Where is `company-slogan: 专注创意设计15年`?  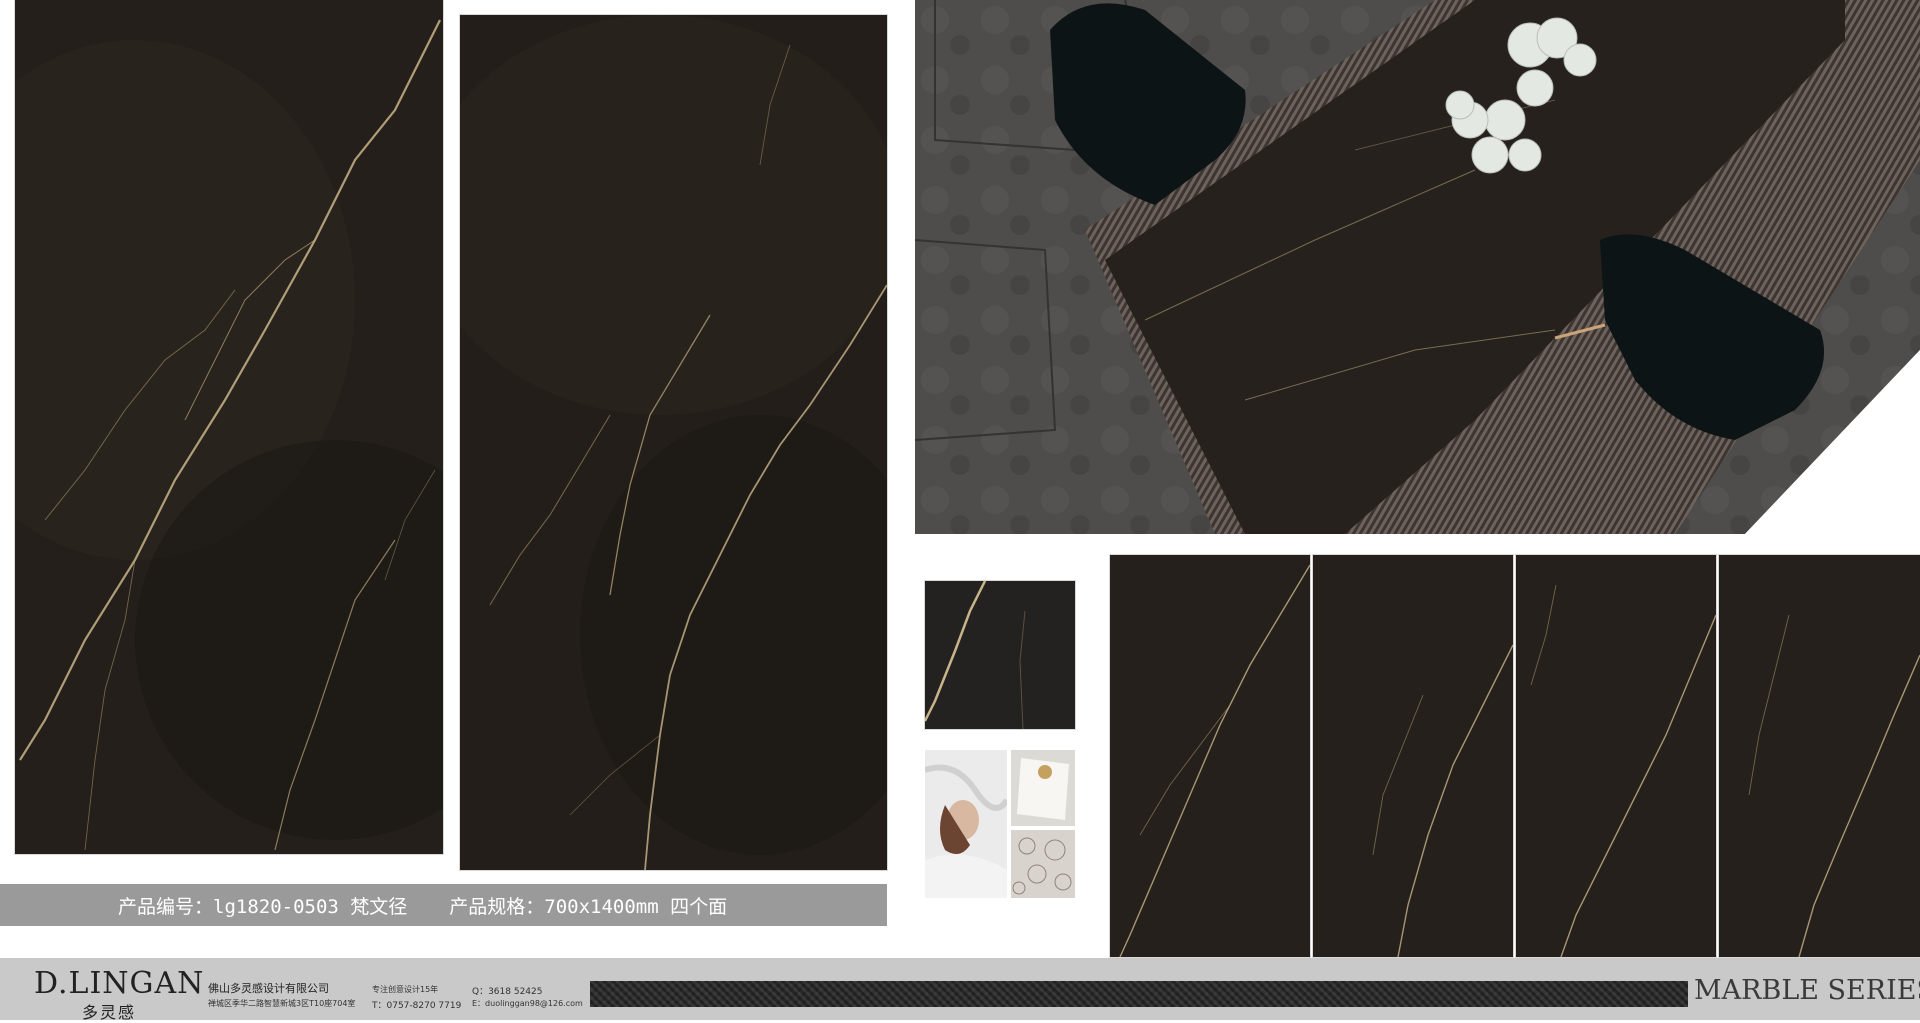 company-slogan: 专注创意设计15年 is located at coordinates (405, 989).